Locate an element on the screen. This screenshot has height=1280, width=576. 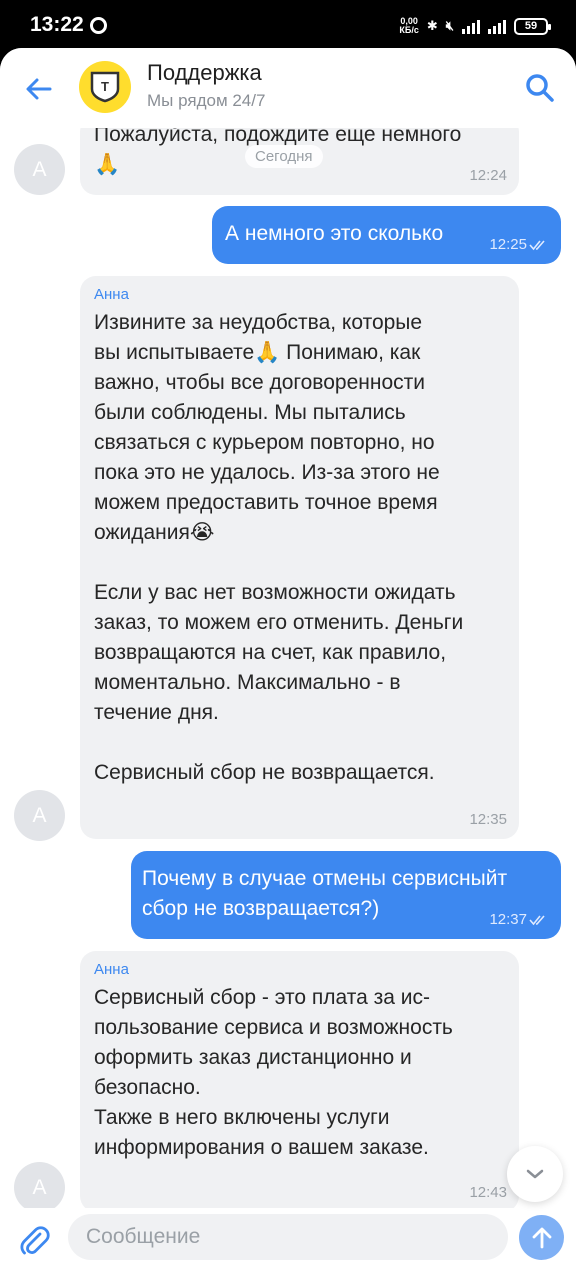
support-avatar: Т is located at coordinates (105, 87).